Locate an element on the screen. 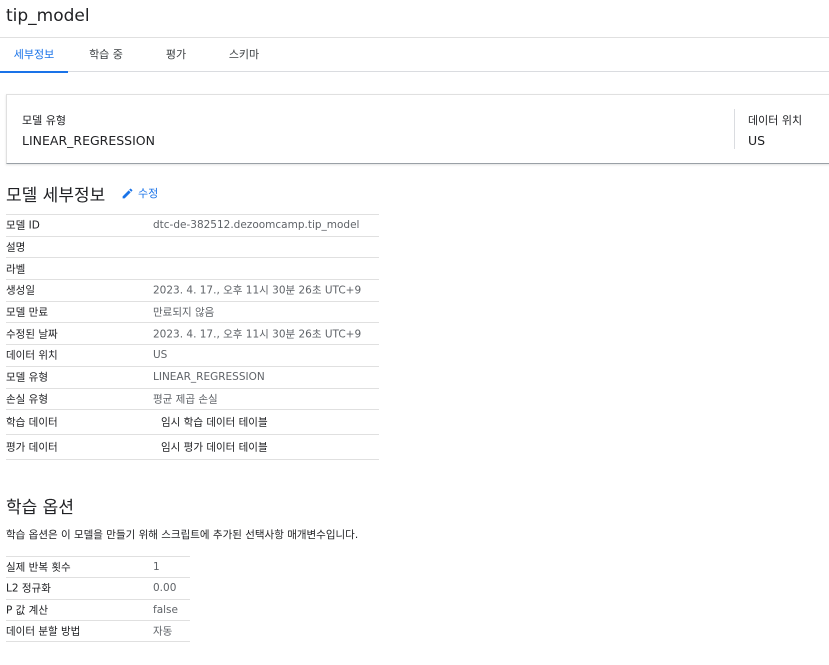  training-data-link: 임시 학습 데이터 테이블 is located at coordinates (214, 422).